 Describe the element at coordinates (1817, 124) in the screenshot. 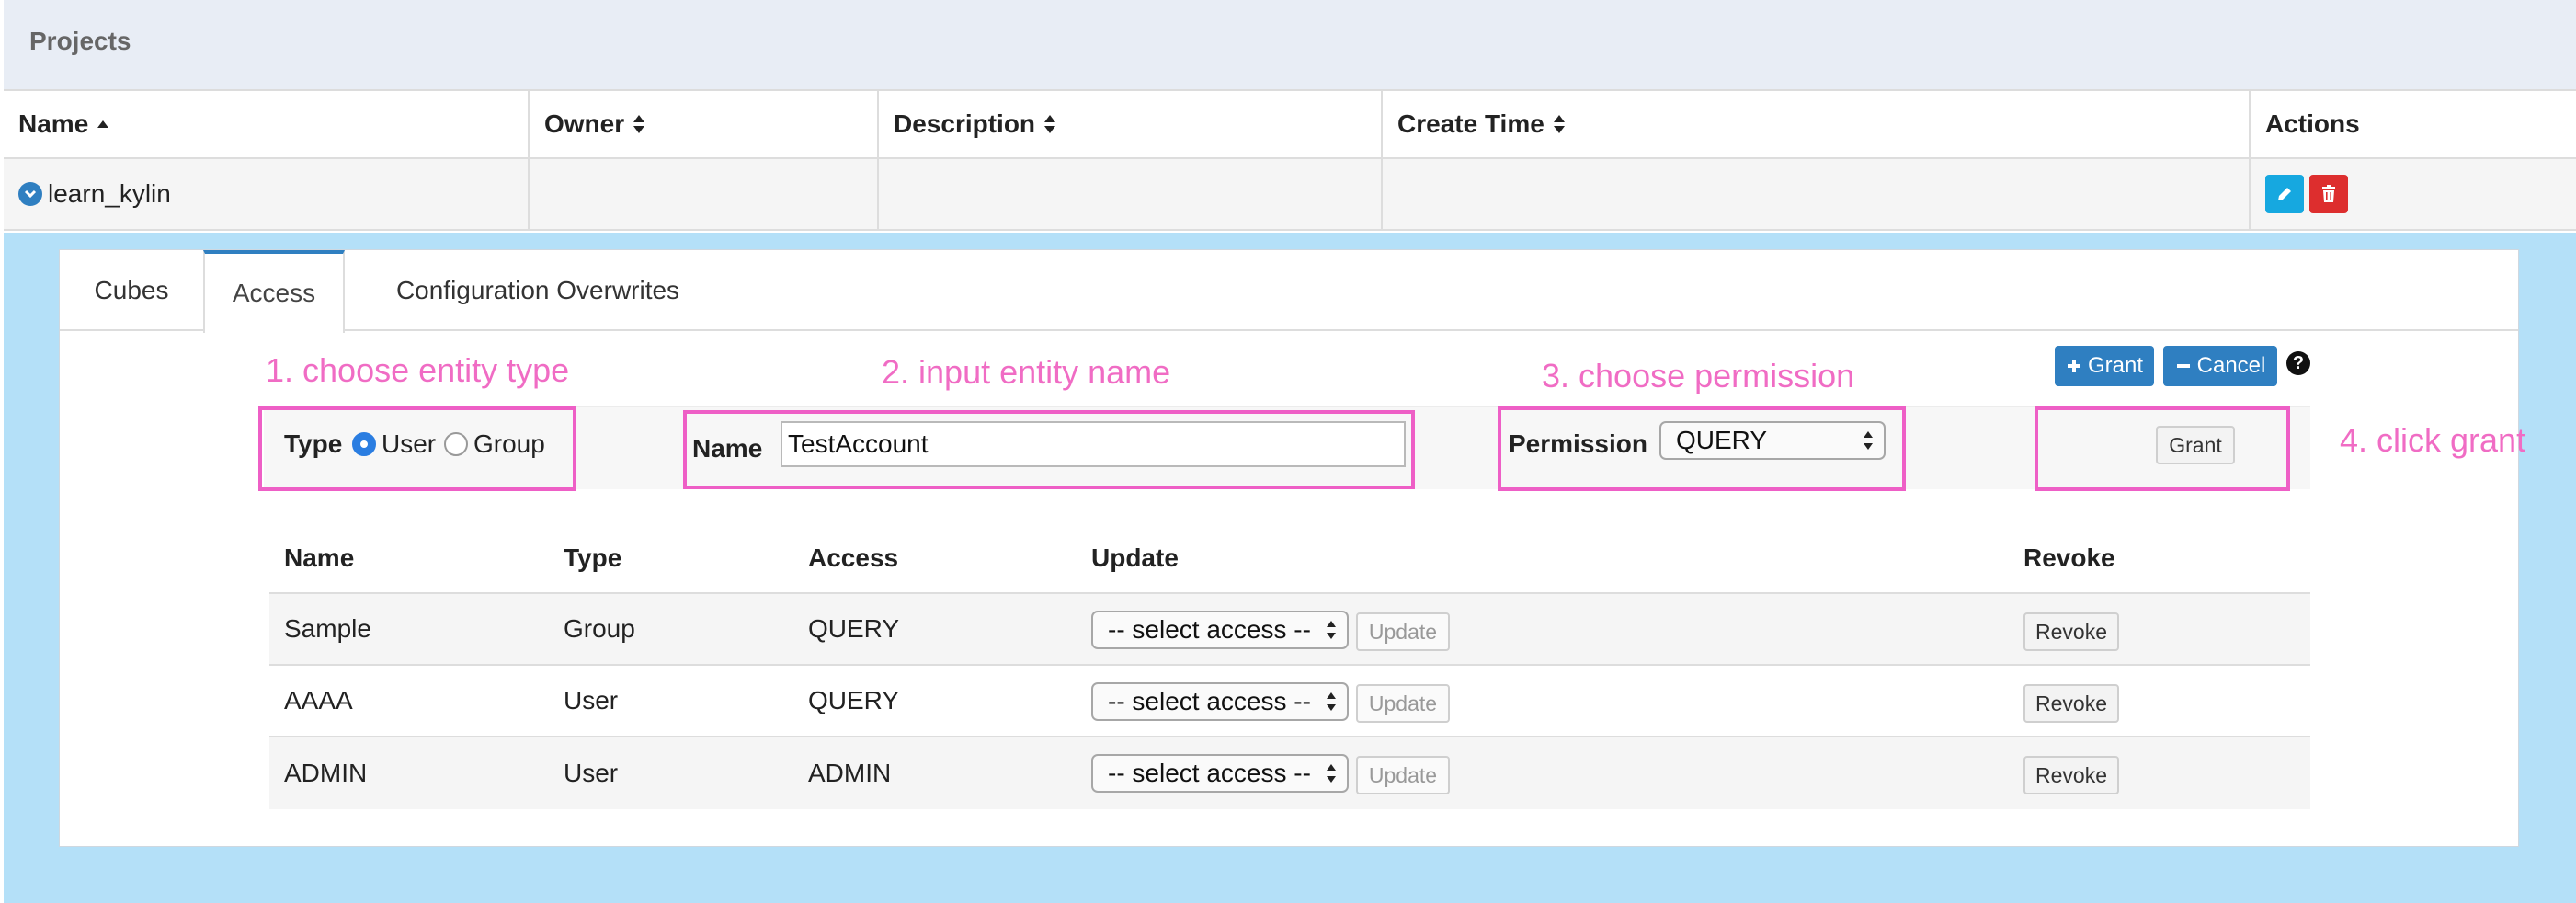

I see `column-header-create-time: Create Time` at that location.